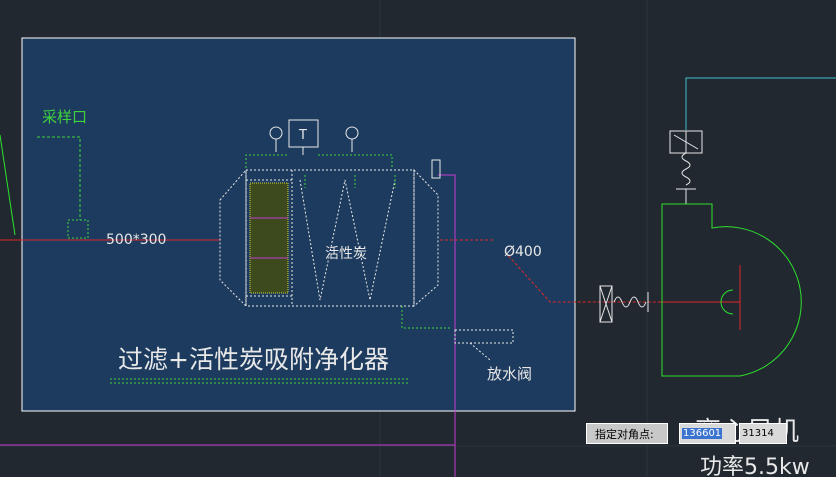 This screenshot has width=836, height=477. Describe the element at coordinates (763, 433) in the screenshot. I see `y-coordinate-input: 31314` at that location.